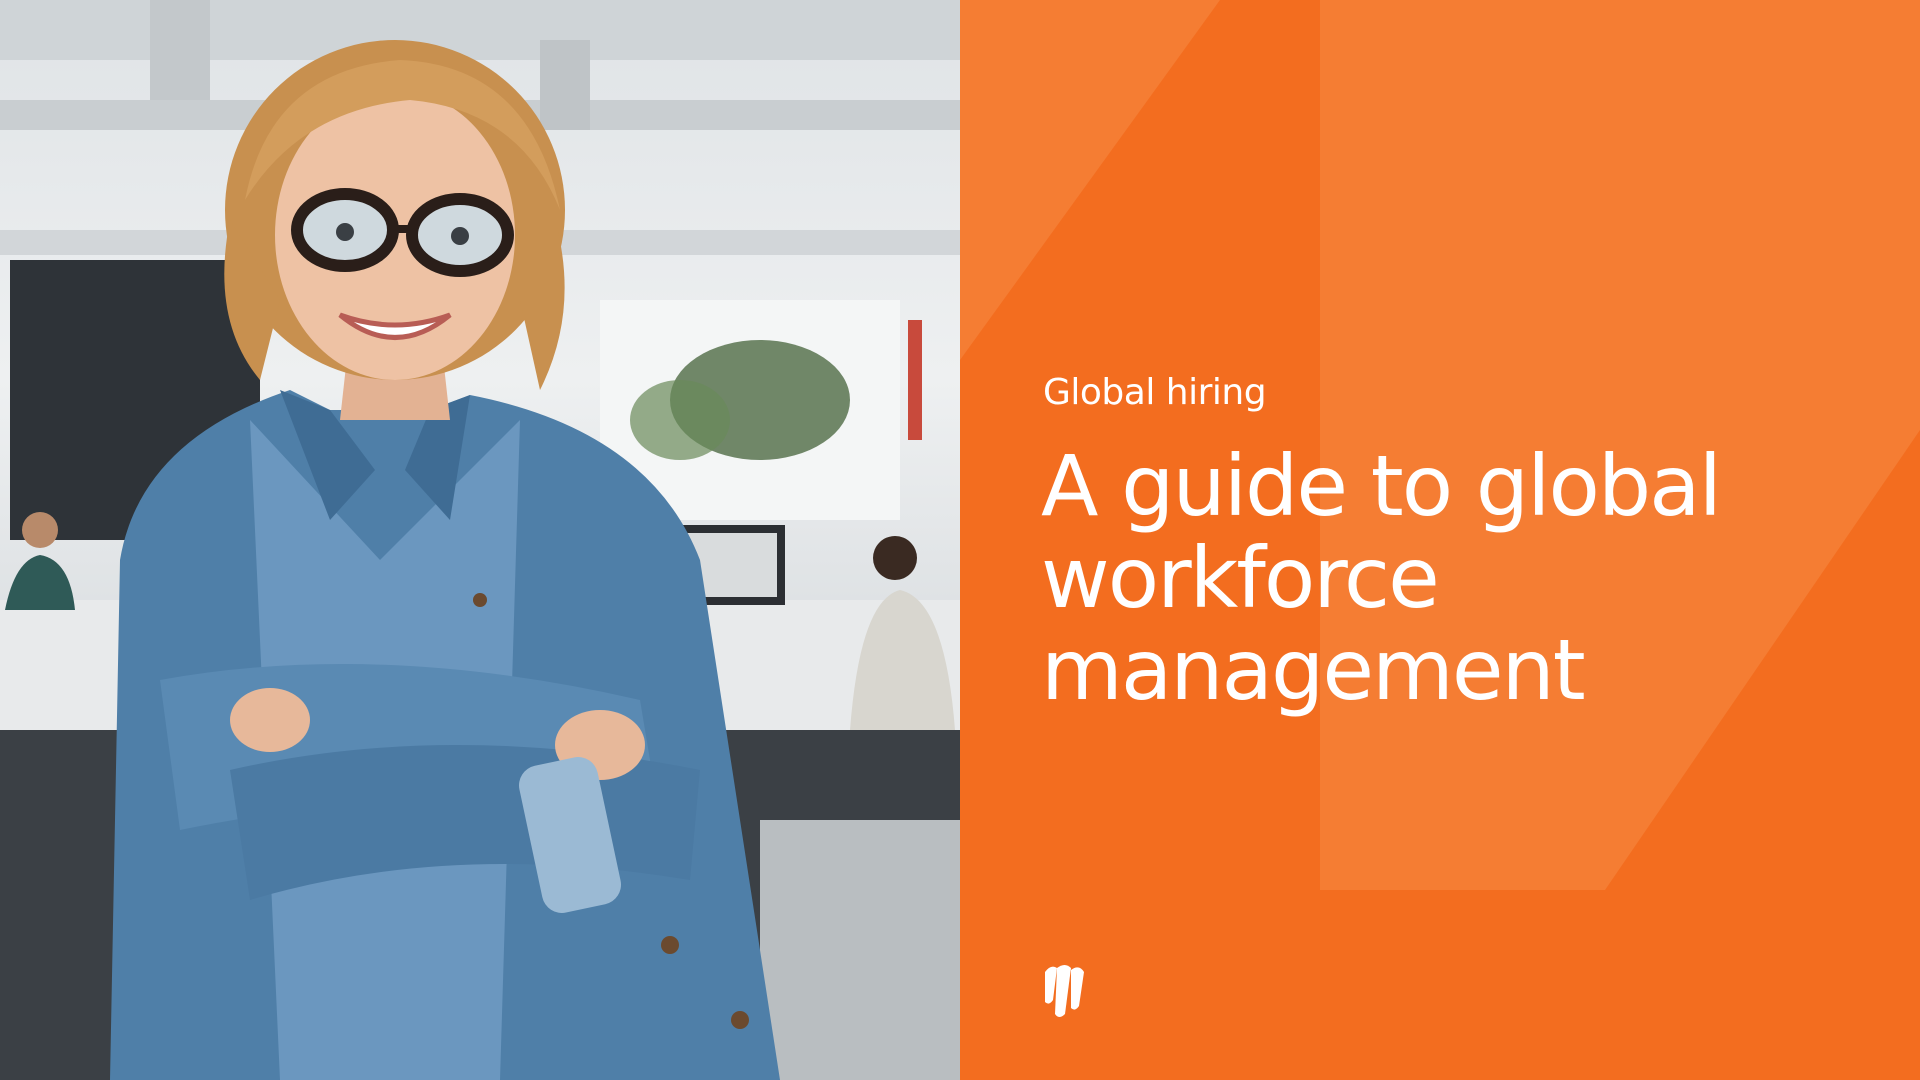  What do you see at coordinates (1240, 578) in the screenshot?
I see `headline-line-2: workforce` at bounding box center [1240, 578].